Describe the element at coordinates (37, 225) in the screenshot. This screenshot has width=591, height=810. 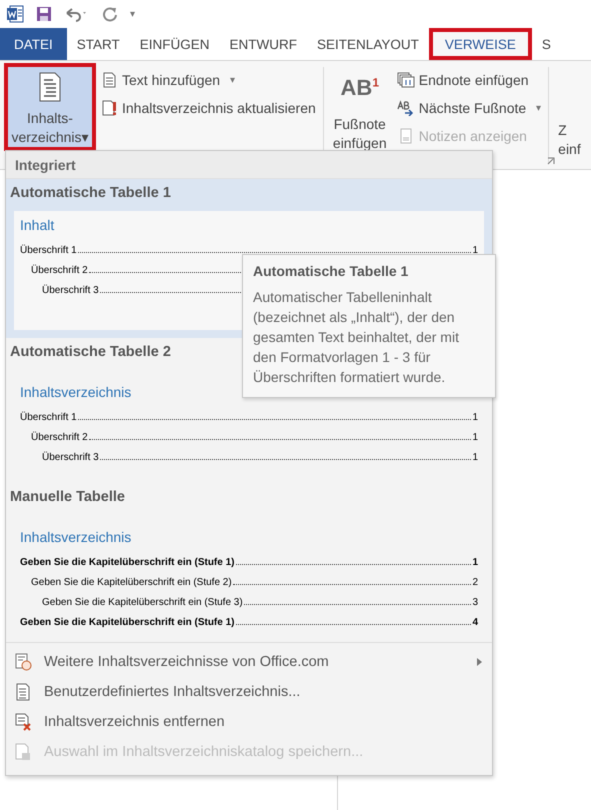
I see `toc-heading: Inhalt` at that location.